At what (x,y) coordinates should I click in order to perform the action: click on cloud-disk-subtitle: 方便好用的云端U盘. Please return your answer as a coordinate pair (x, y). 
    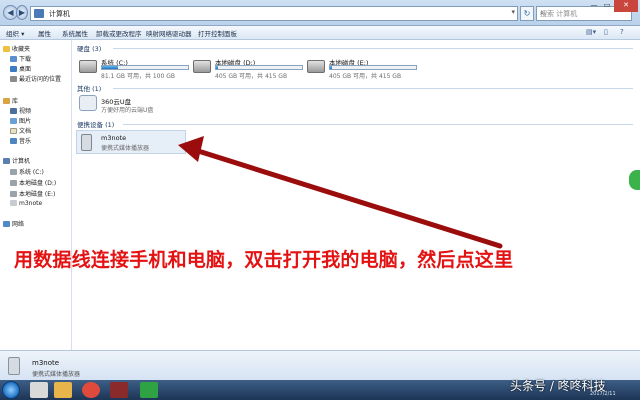
    Looking at the image, I should click on (127, 110).